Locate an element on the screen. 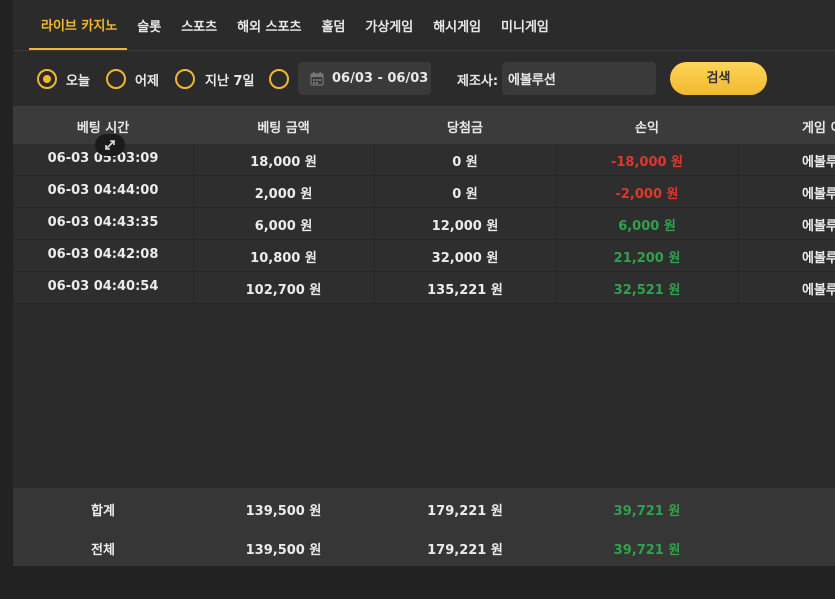  maker-label: 제조사: is located at coordinates (478, 81).